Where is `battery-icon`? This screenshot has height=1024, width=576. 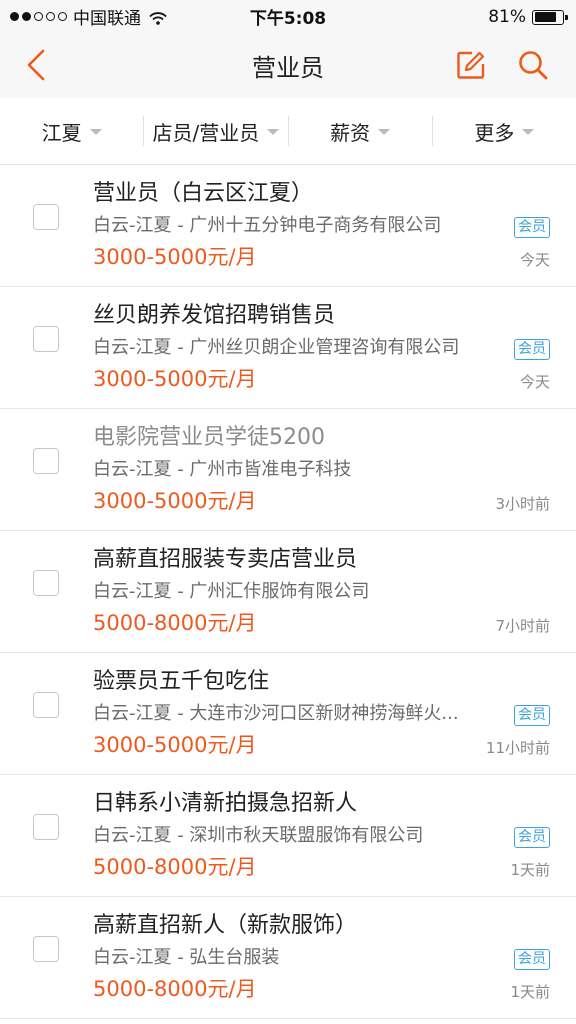
battery-icon is located at coordinates (550, 17).